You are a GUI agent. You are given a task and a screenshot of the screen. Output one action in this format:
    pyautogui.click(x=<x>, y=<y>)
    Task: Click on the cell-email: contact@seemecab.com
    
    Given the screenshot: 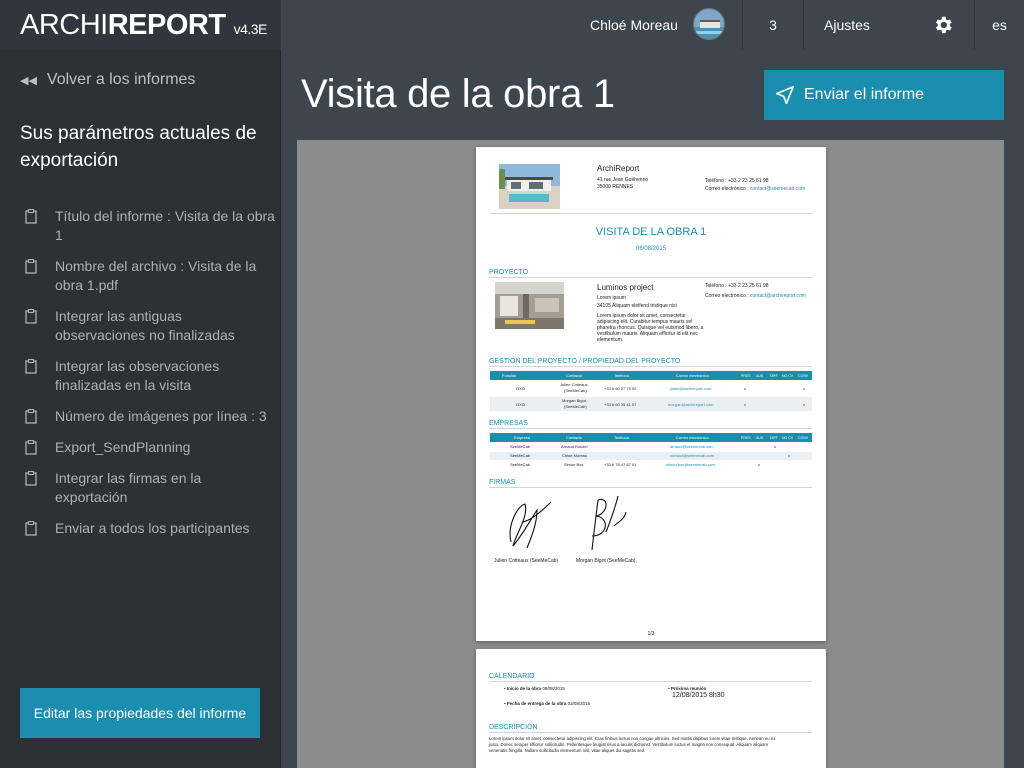 What is the action you would take?
    pyautogui.click(x=692, y=455)
    